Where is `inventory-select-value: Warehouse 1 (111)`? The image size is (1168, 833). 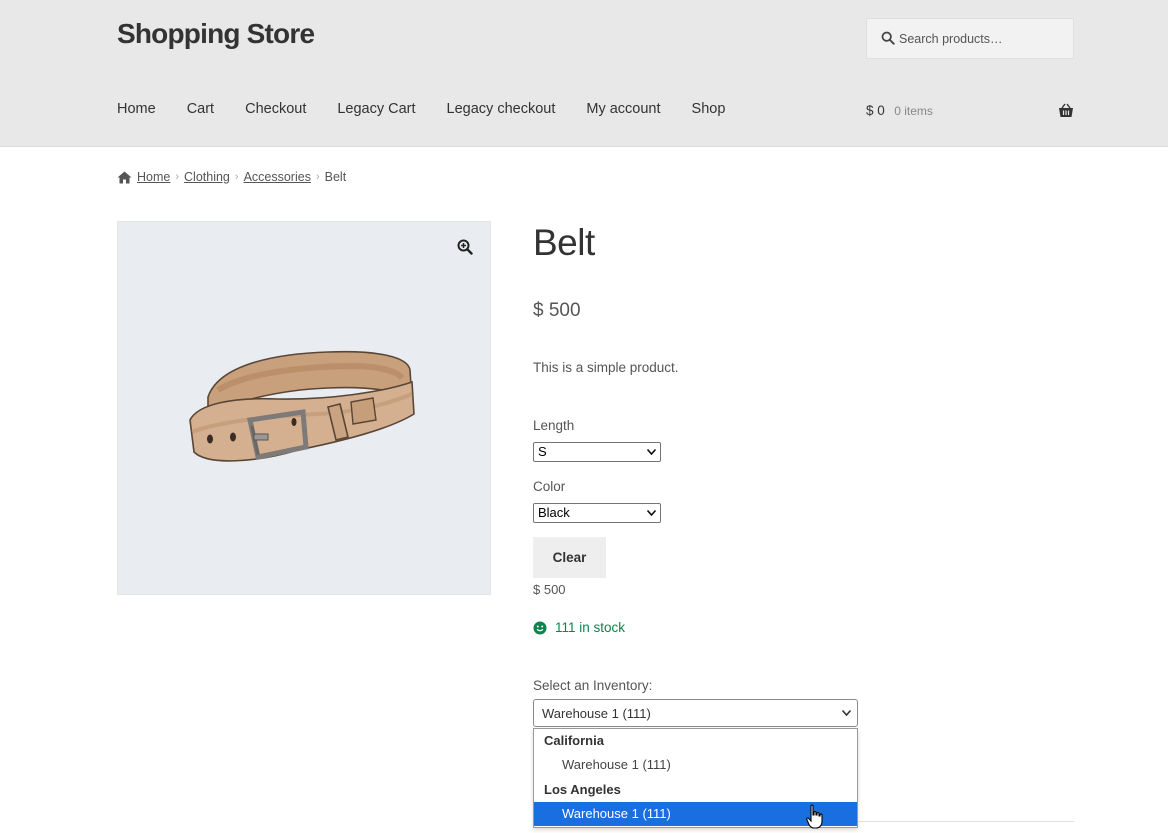
inventory-select-value: Warehouse 1 (111) is located at coordinates (596, 713).